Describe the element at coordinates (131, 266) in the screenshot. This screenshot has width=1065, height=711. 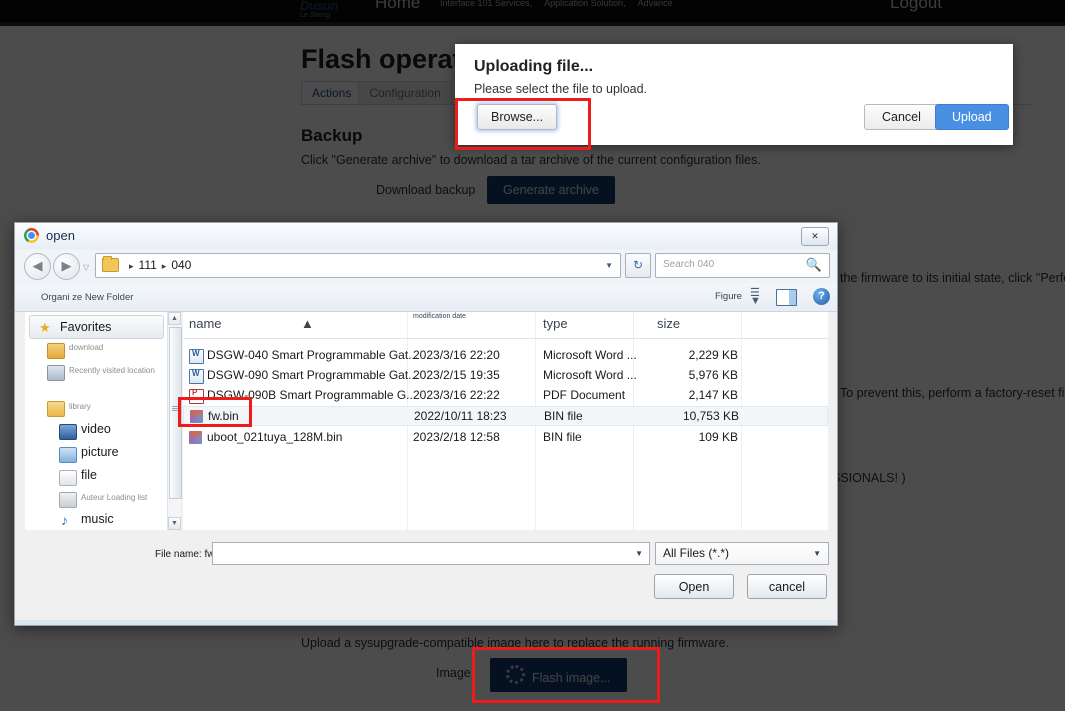
I see `breadcrumb-sep-0: ▸` at that location.